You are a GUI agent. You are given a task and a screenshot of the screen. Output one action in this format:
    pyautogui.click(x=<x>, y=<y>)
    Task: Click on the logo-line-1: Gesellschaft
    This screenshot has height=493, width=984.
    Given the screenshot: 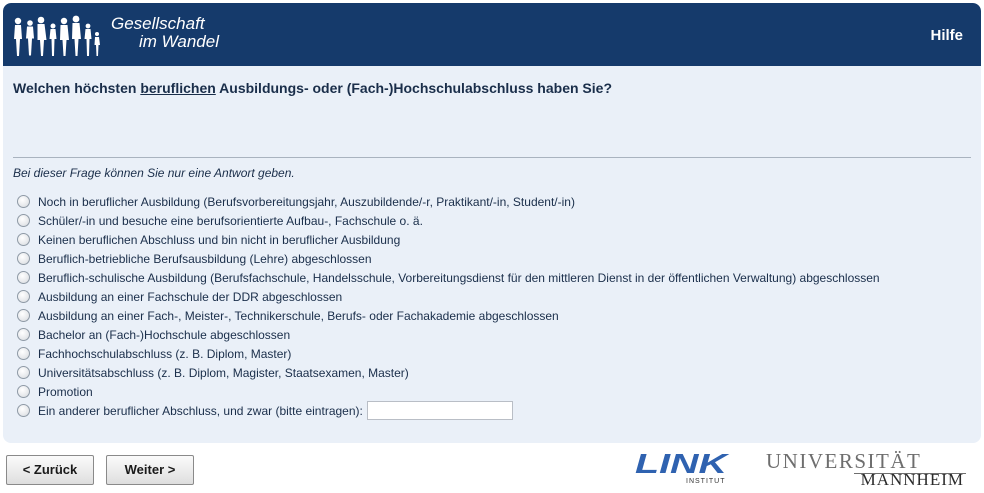 What is the action you would take?
    pyautogui.click(x=158, y=23)
    